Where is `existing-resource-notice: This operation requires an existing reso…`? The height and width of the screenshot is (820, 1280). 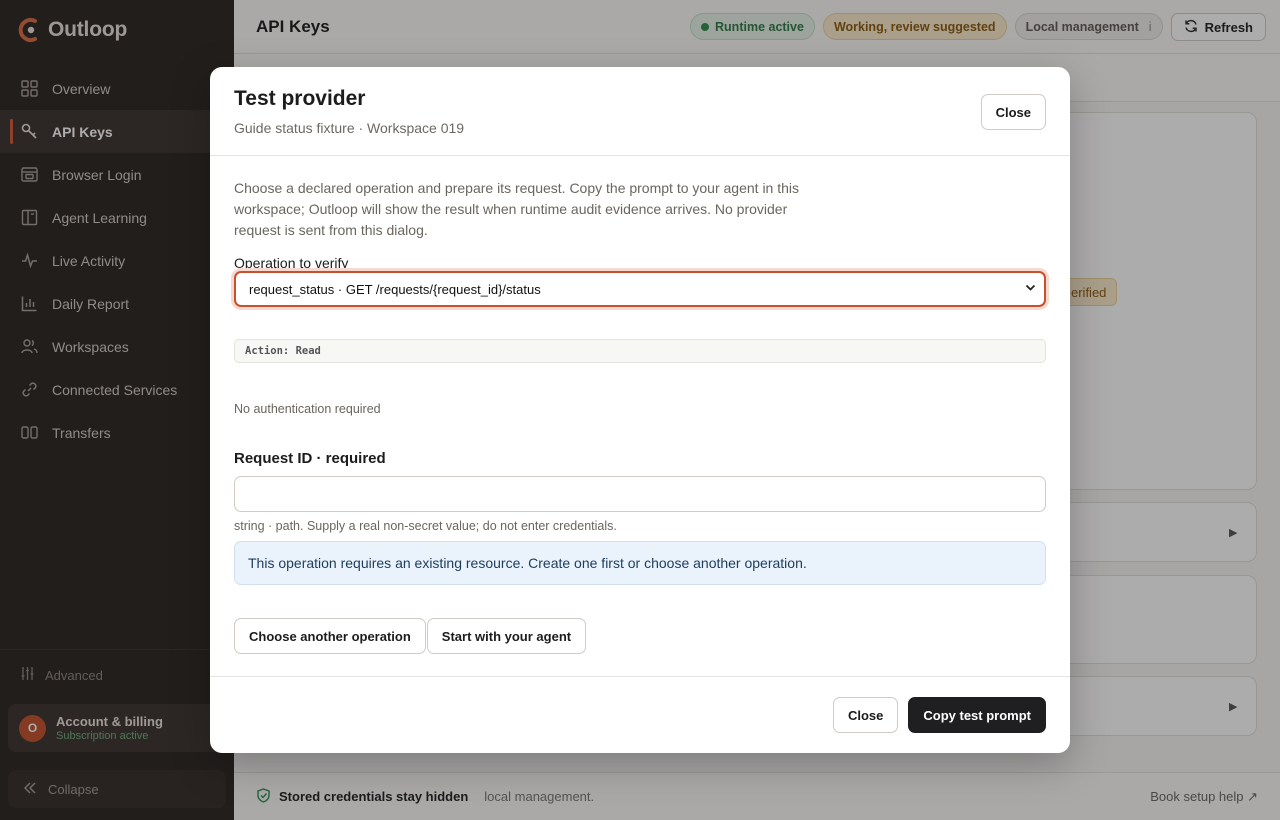
existing-resource-notice: This operation requires an existing reso… is located at coordinates (640, 563).